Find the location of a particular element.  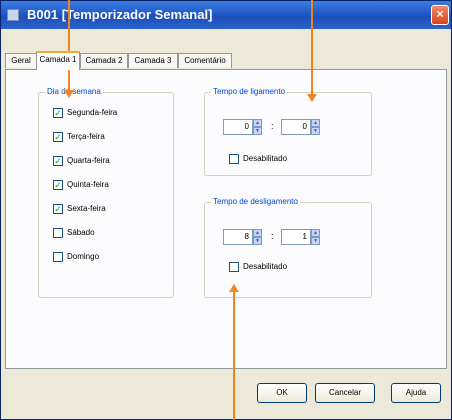

day-checkbox-quarta: ✓ Quarta-feira is located at coordinates (81, 161).